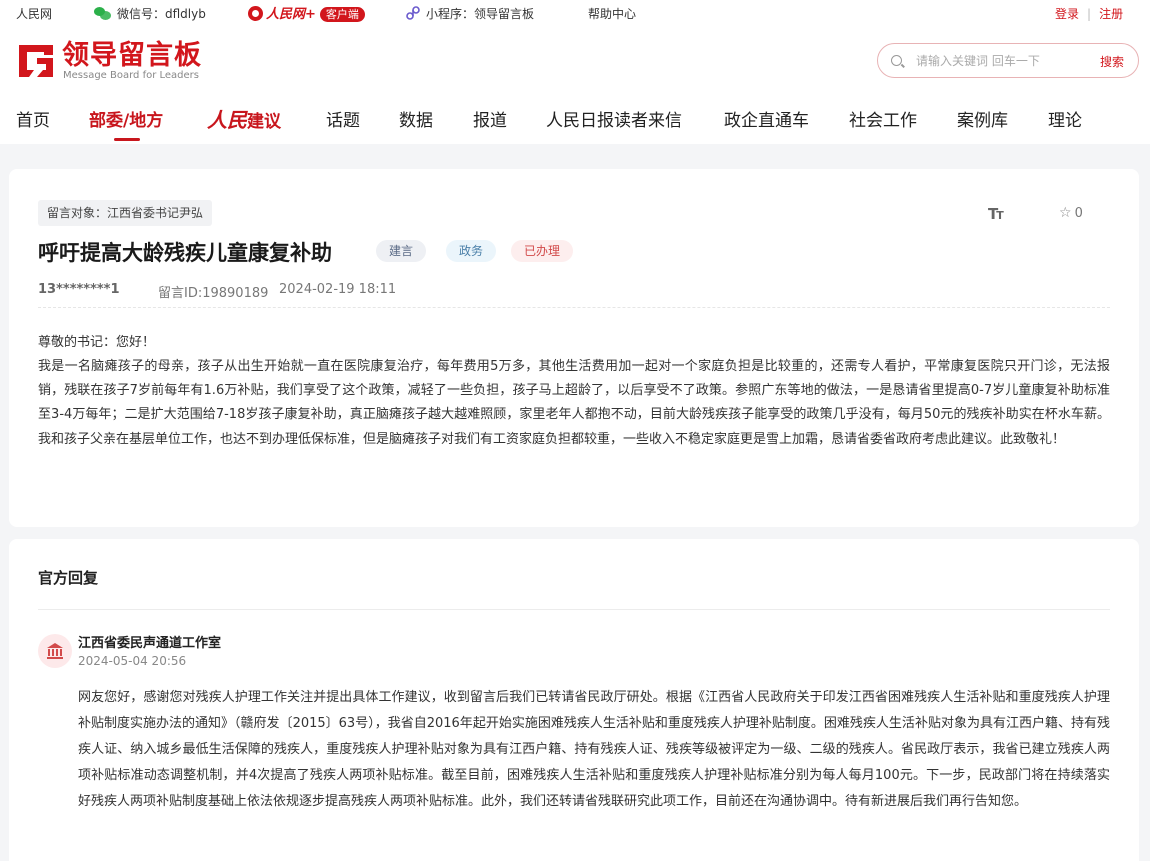 This screenshot has width=1150, height=861. I want to click on message-target: 留言对象：江西省委书记尹弘, so click(125, 213).